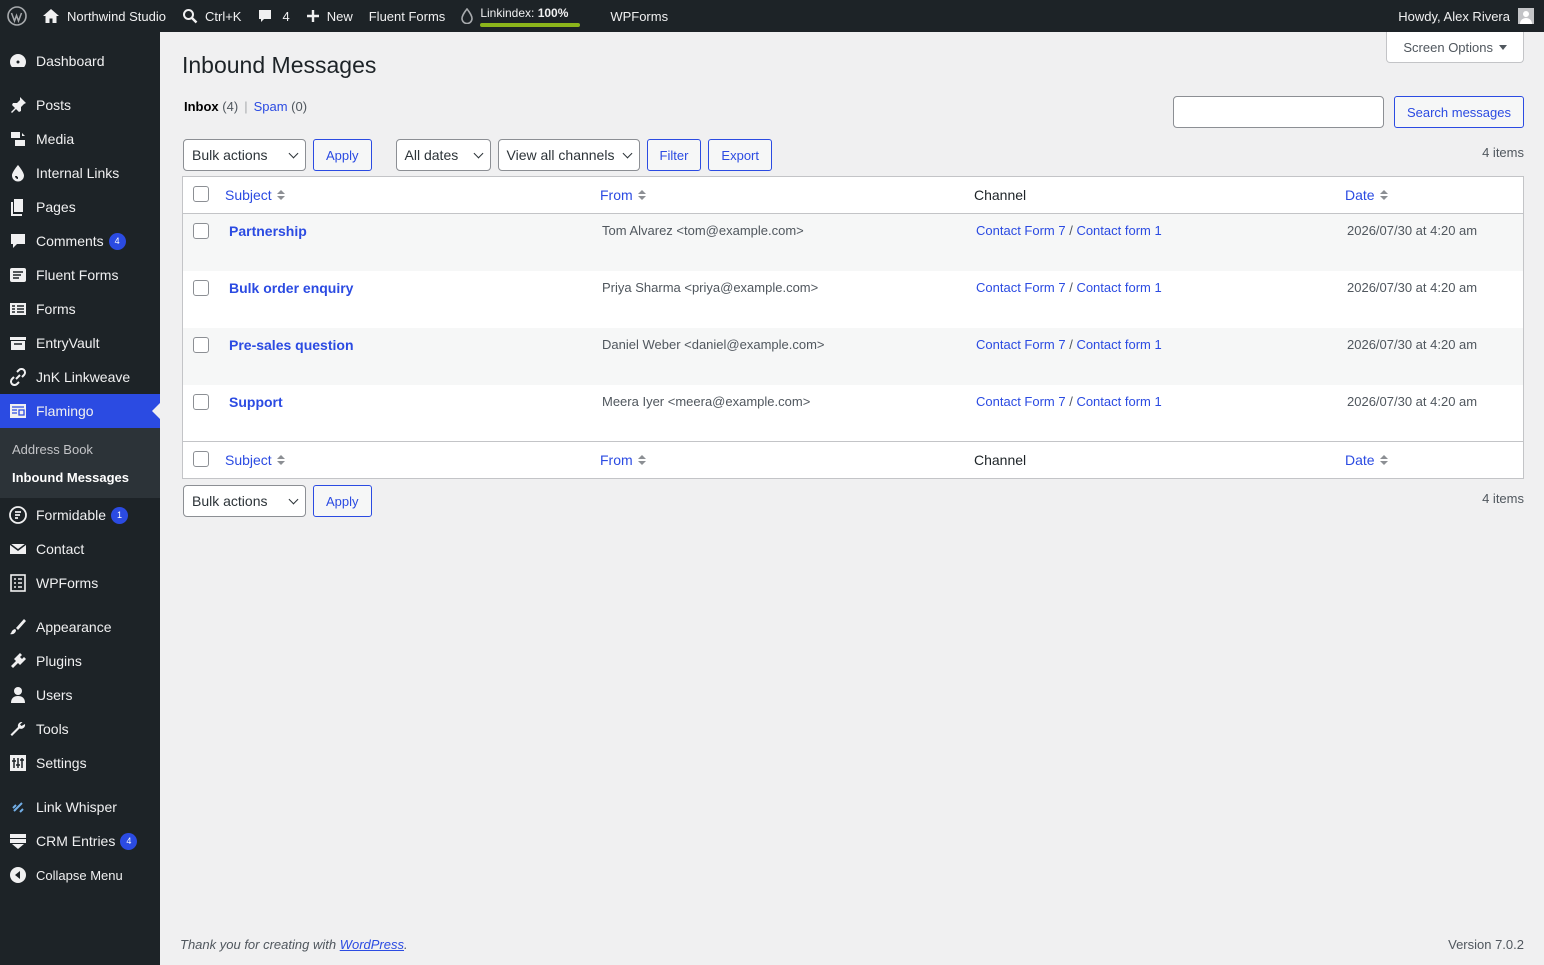 This screenshot has width=1544, height=965. Describe the element at coordinates (342, 155) in the screenshot. I see `apply-button-top: Apply` at that location.